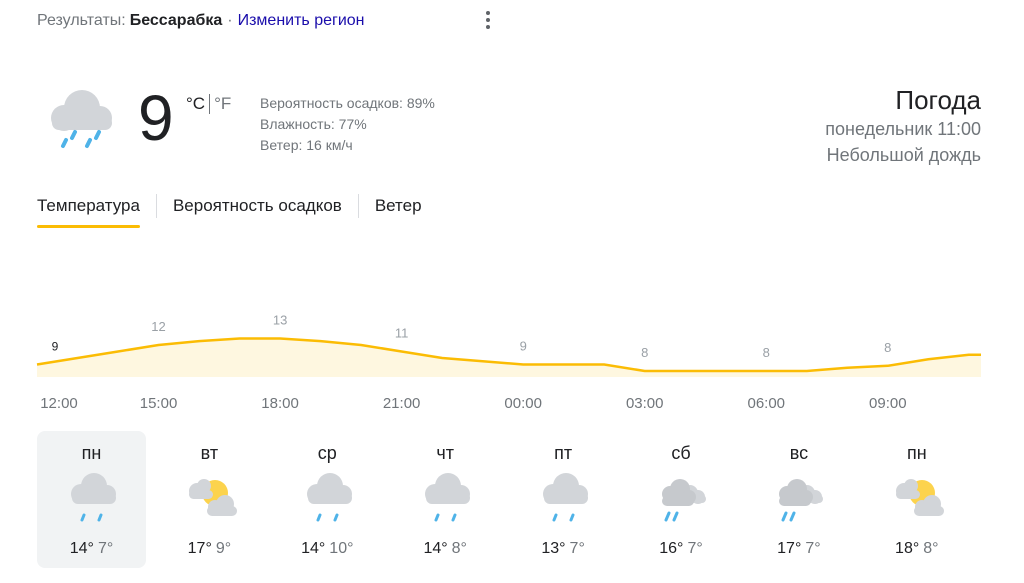 The image size is (1024, 583). Describe the element at coordinates (644, 403) in the screenshot. I see `hour-tick-label: 03:00` at that location.